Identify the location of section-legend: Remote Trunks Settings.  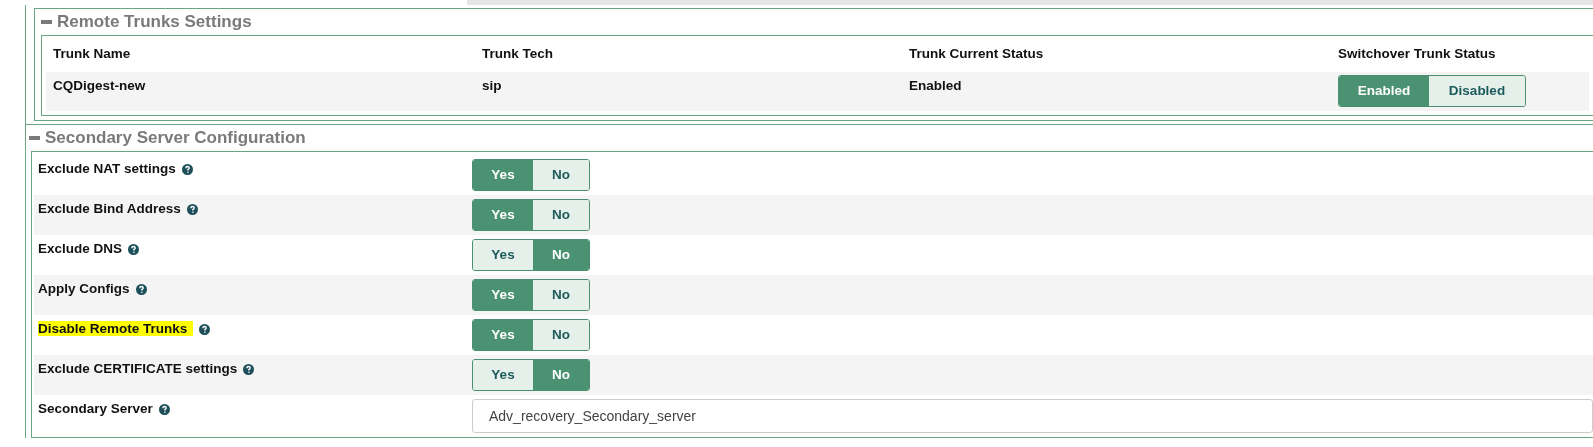
(154, 22).